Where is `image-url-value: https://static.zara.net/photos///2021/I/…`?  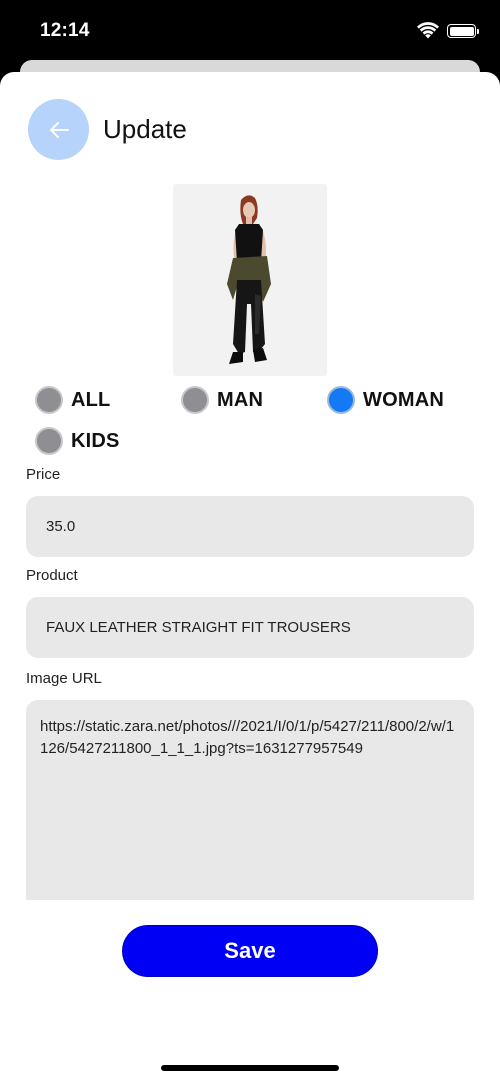 image-url-value: https://static.zara.net/photos///2021/I/… is located at coordinates (247, 737).